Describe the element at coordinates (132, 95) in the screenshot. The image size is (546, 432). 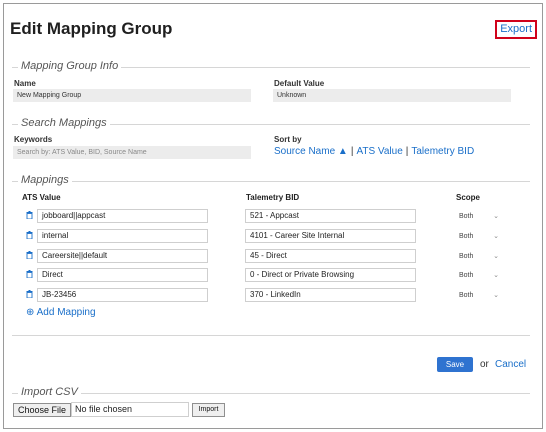
I see `name-field: New Mapping Group` at that location.